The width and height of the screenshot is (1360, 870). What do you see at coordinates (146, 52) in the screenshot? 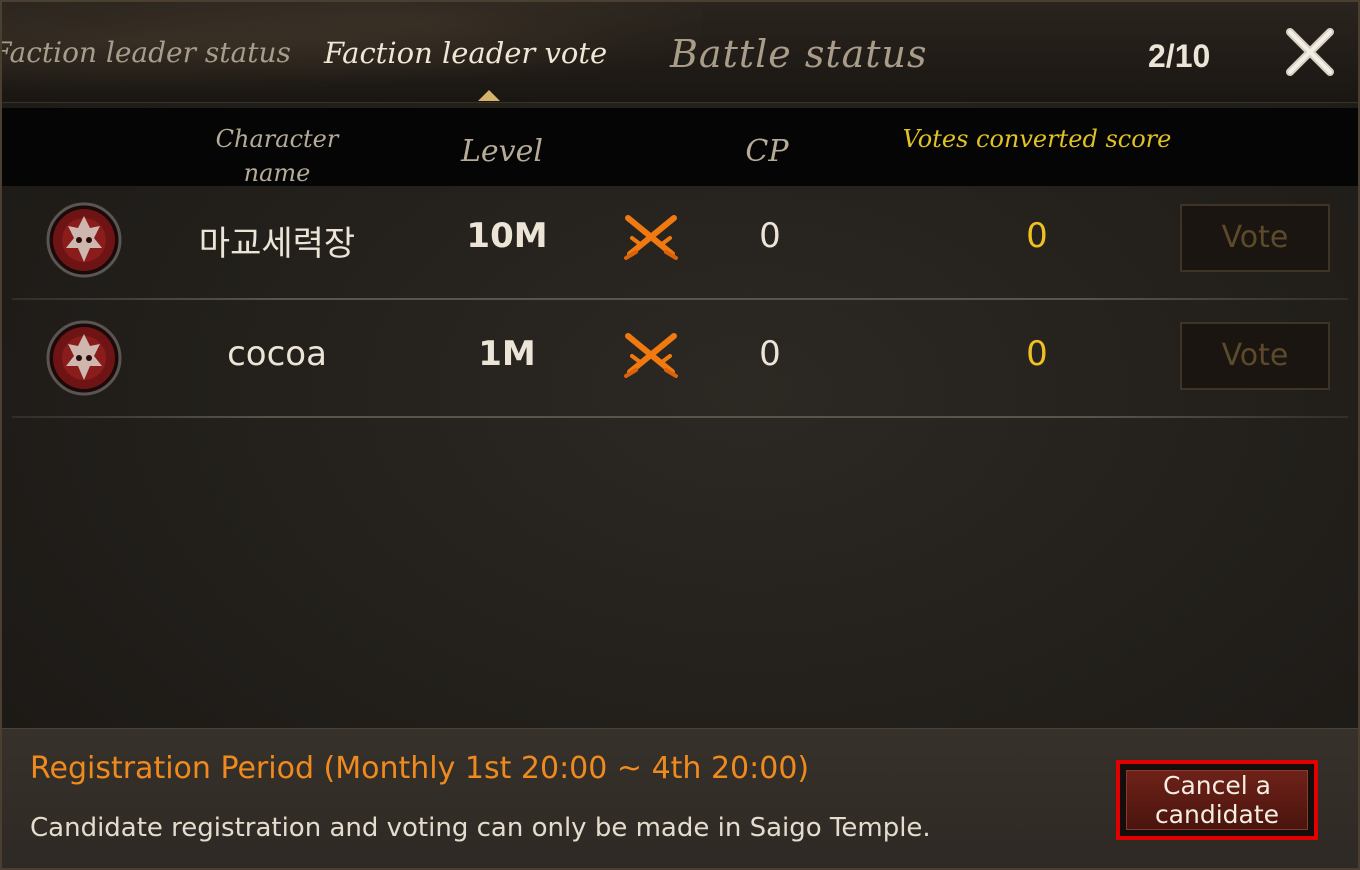
I see `tab-faction-leader-status: Faction leader status` at bounding box center [146, 52].